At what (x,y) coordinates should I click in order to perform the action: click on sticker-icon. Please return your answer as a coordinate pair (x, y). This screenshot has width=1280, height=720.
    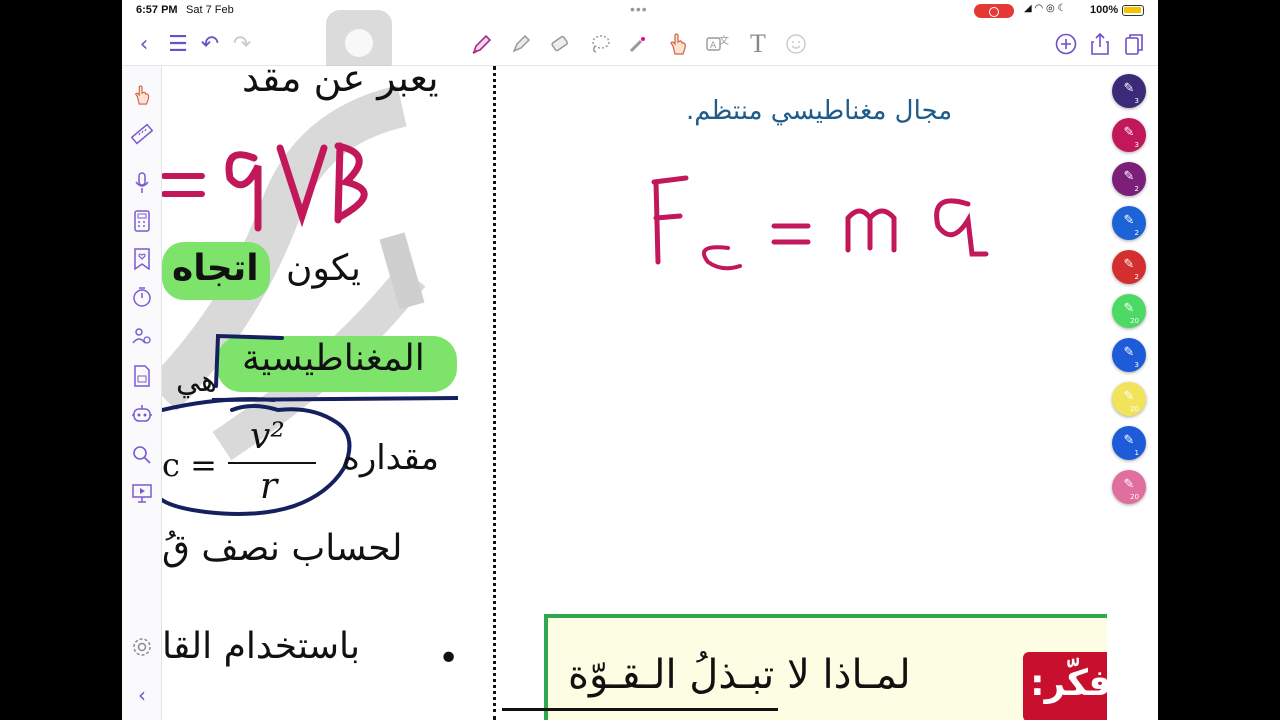
    Looking at the image, I should click on (796, 44).